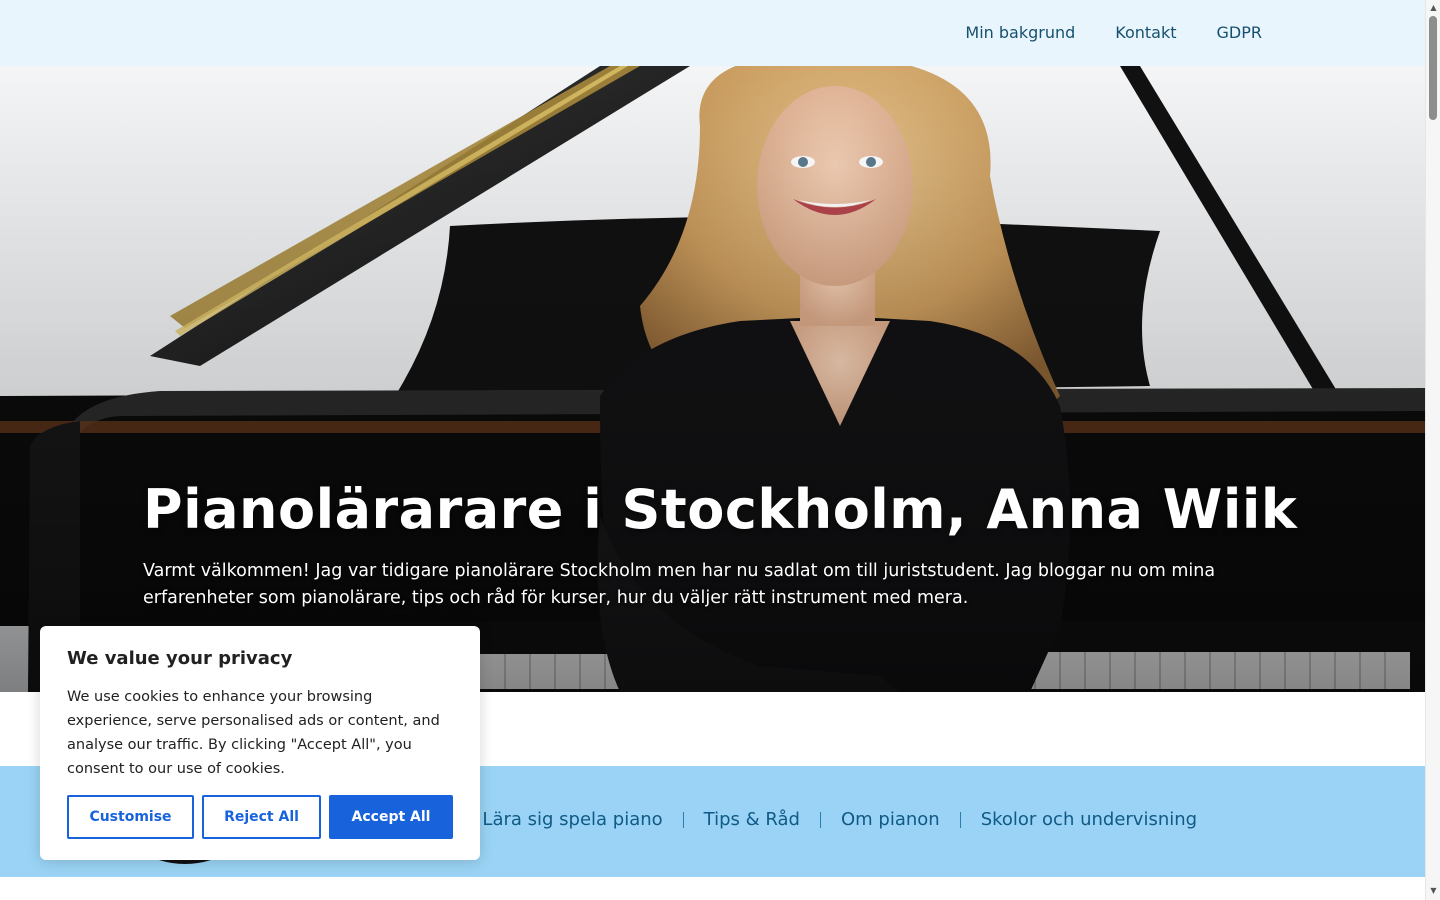 This screenshot has width=1440, height=900. Describe the element at coordinates (890, 820) in the screenshot. I see `category-link-om-pianon: Om pianon` at that location.